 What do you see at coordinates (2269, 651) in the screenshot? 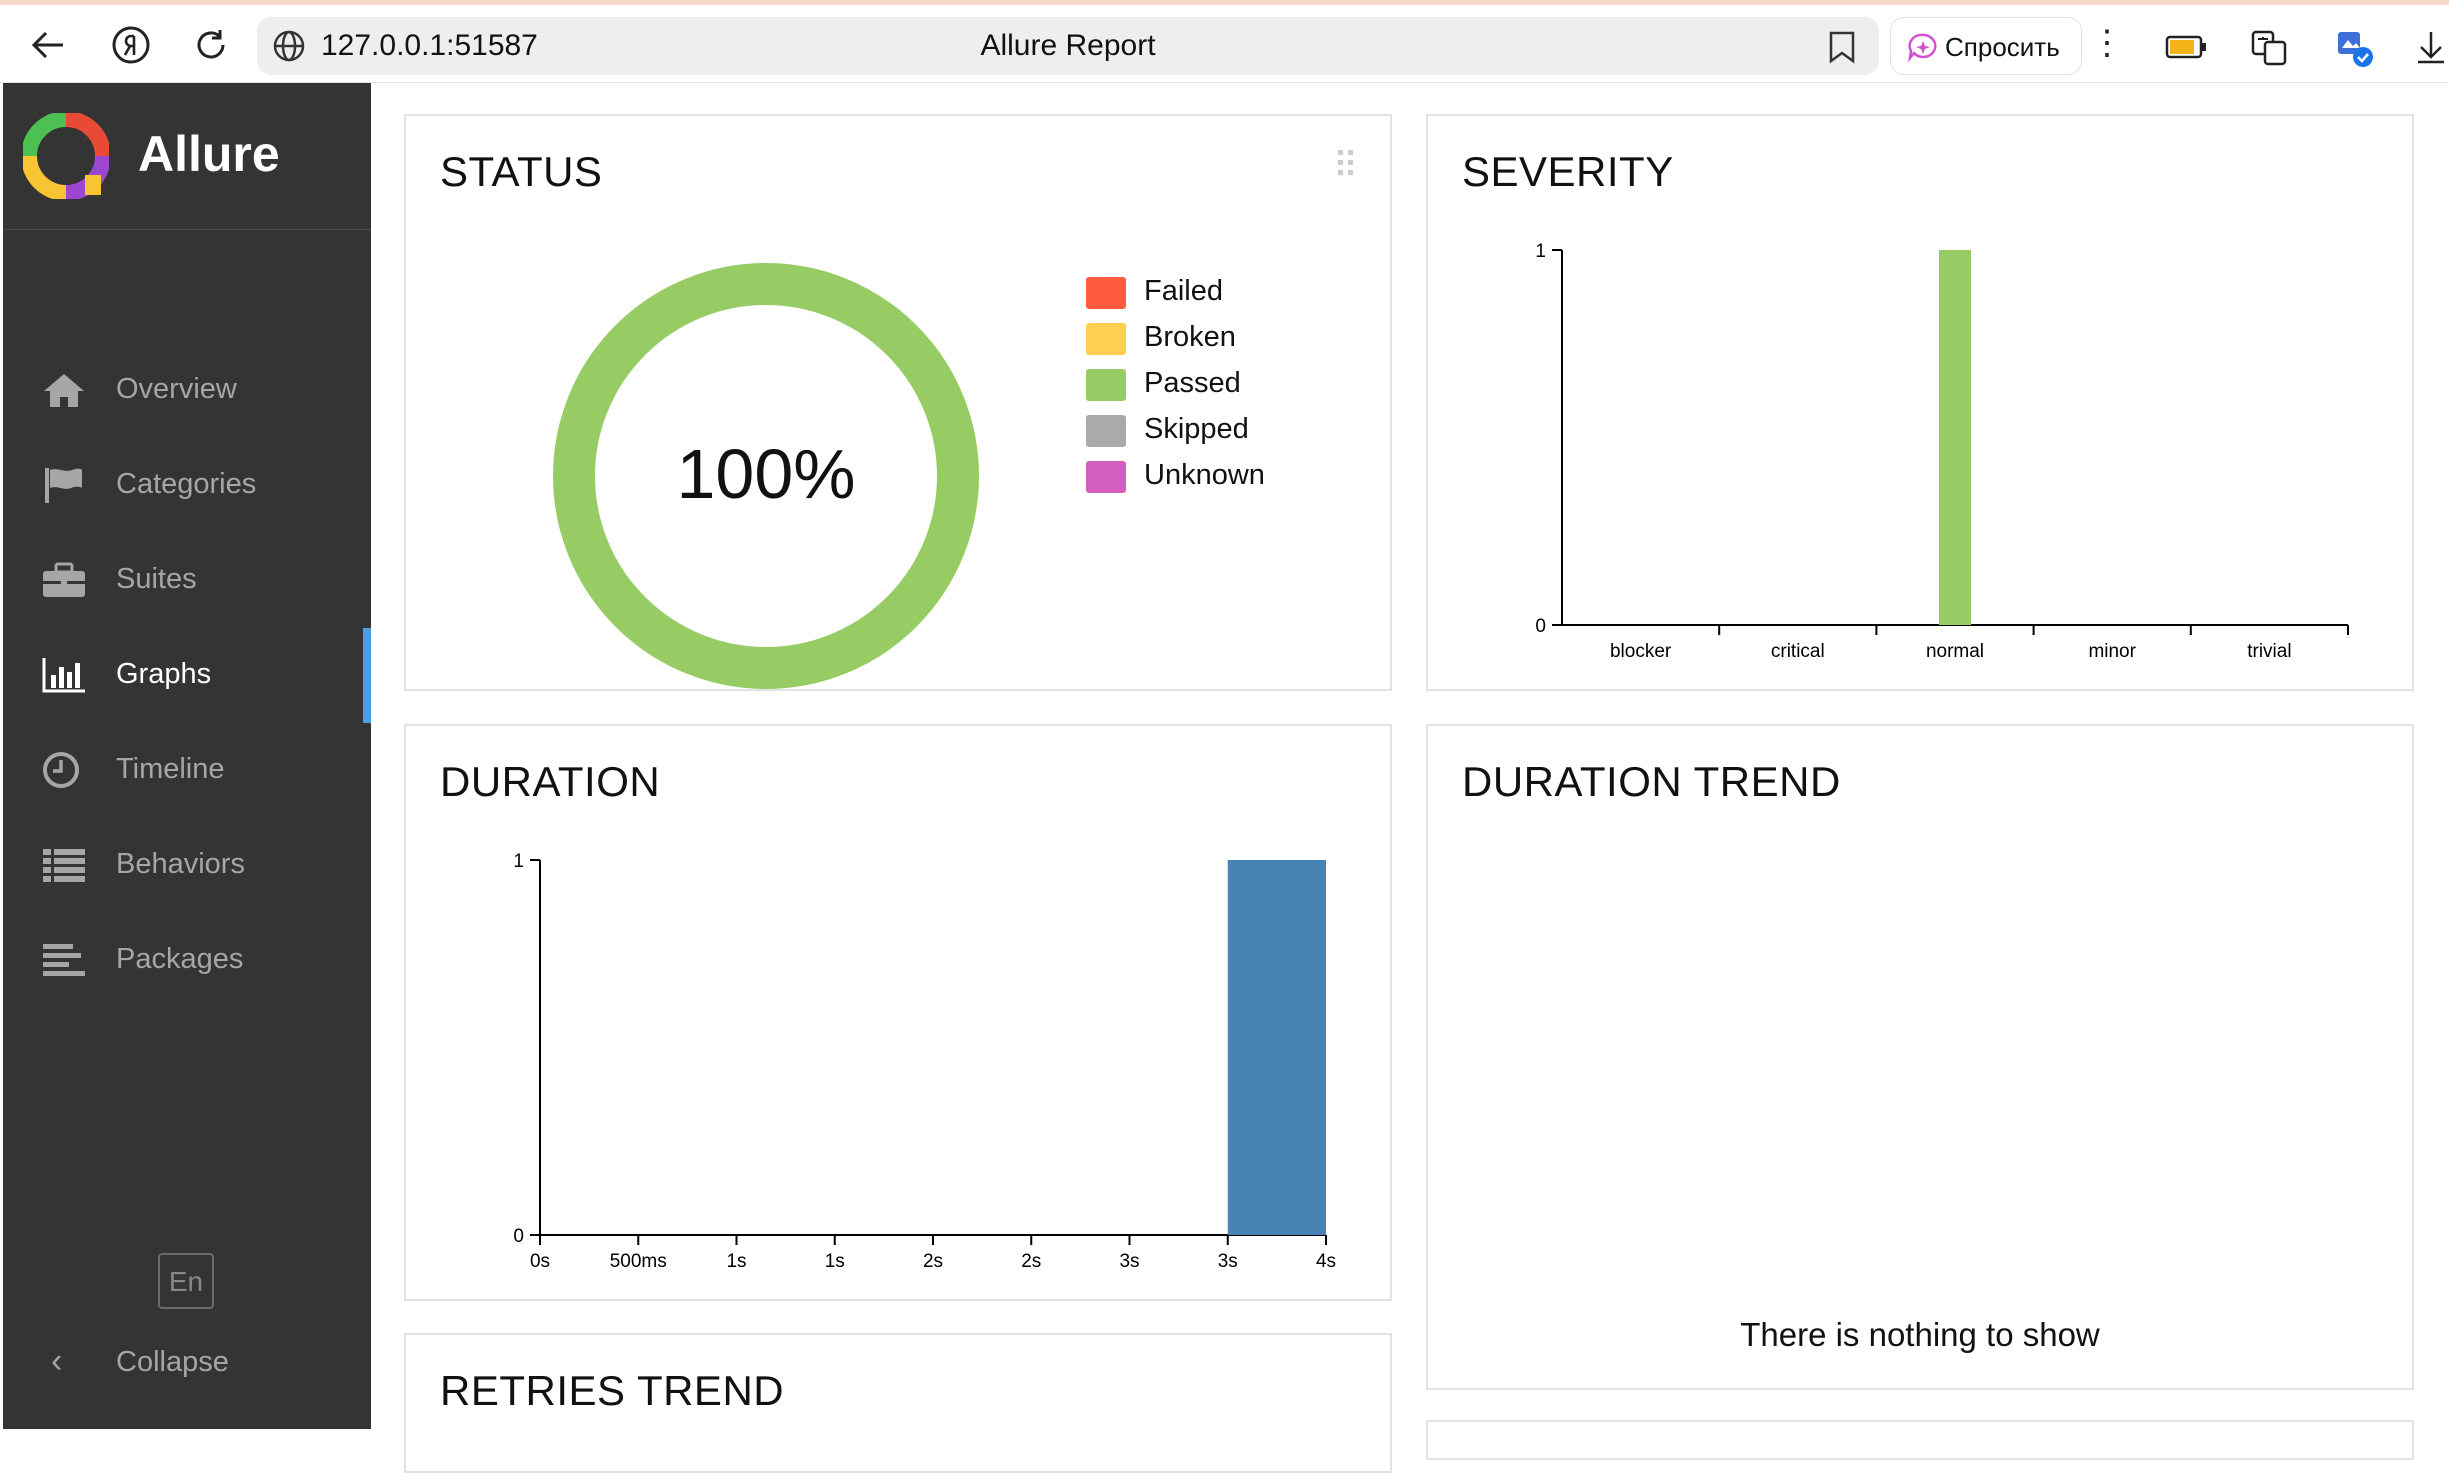
I see `x-tick-label: trivial` at bounding box center [2269, 651].